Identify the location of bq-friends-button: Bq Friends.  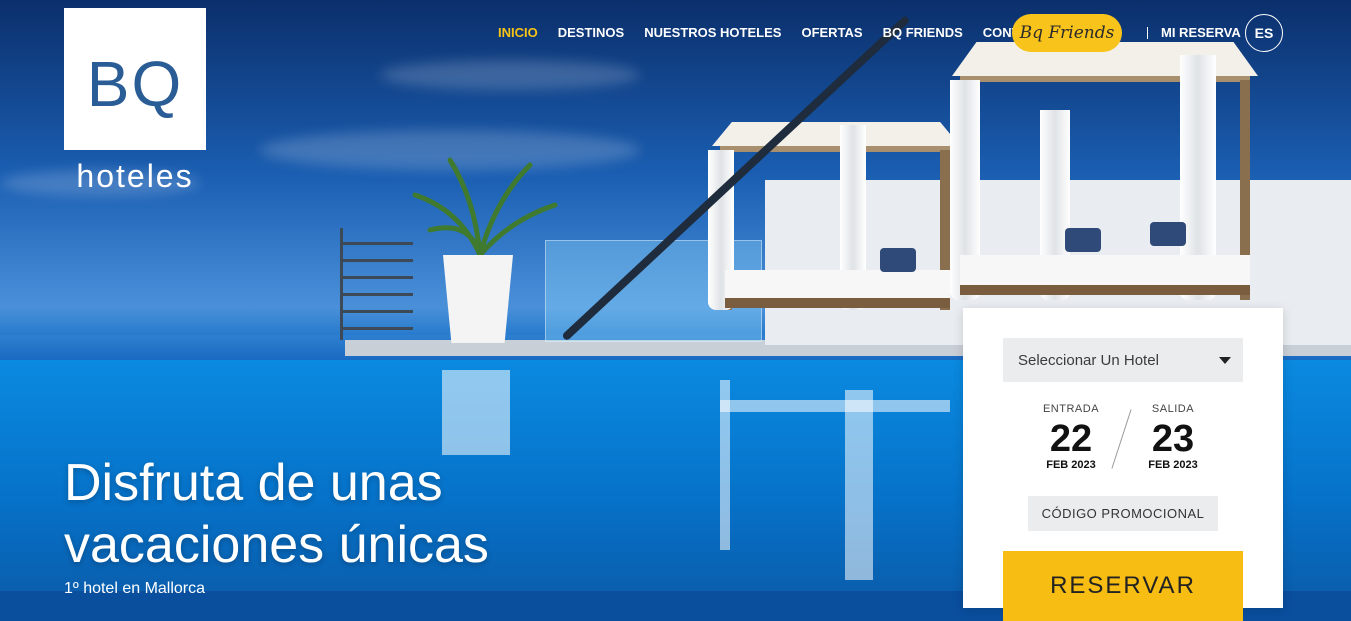
(1067, 33).